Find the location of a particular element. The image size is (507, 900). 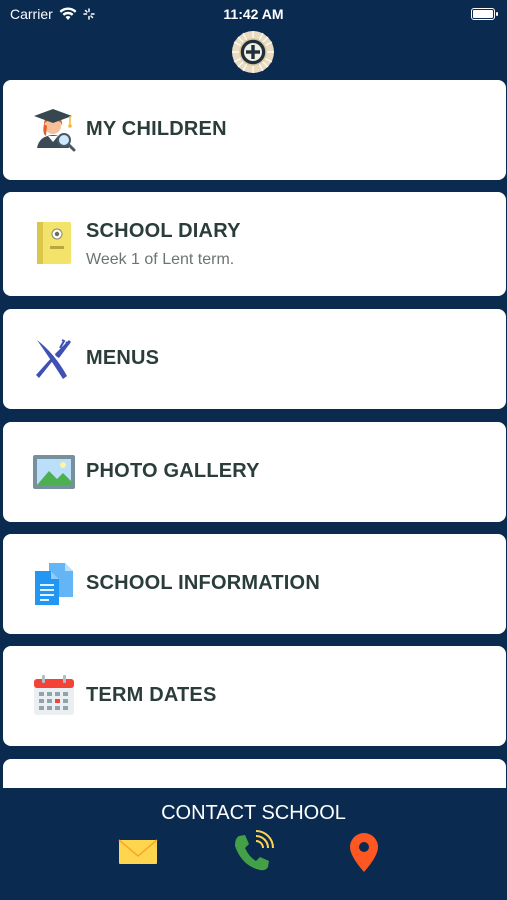

menu-item-school-diary: SCHOOL DIARY Week 1 of Lent term. is located at coordinates (254, 244).